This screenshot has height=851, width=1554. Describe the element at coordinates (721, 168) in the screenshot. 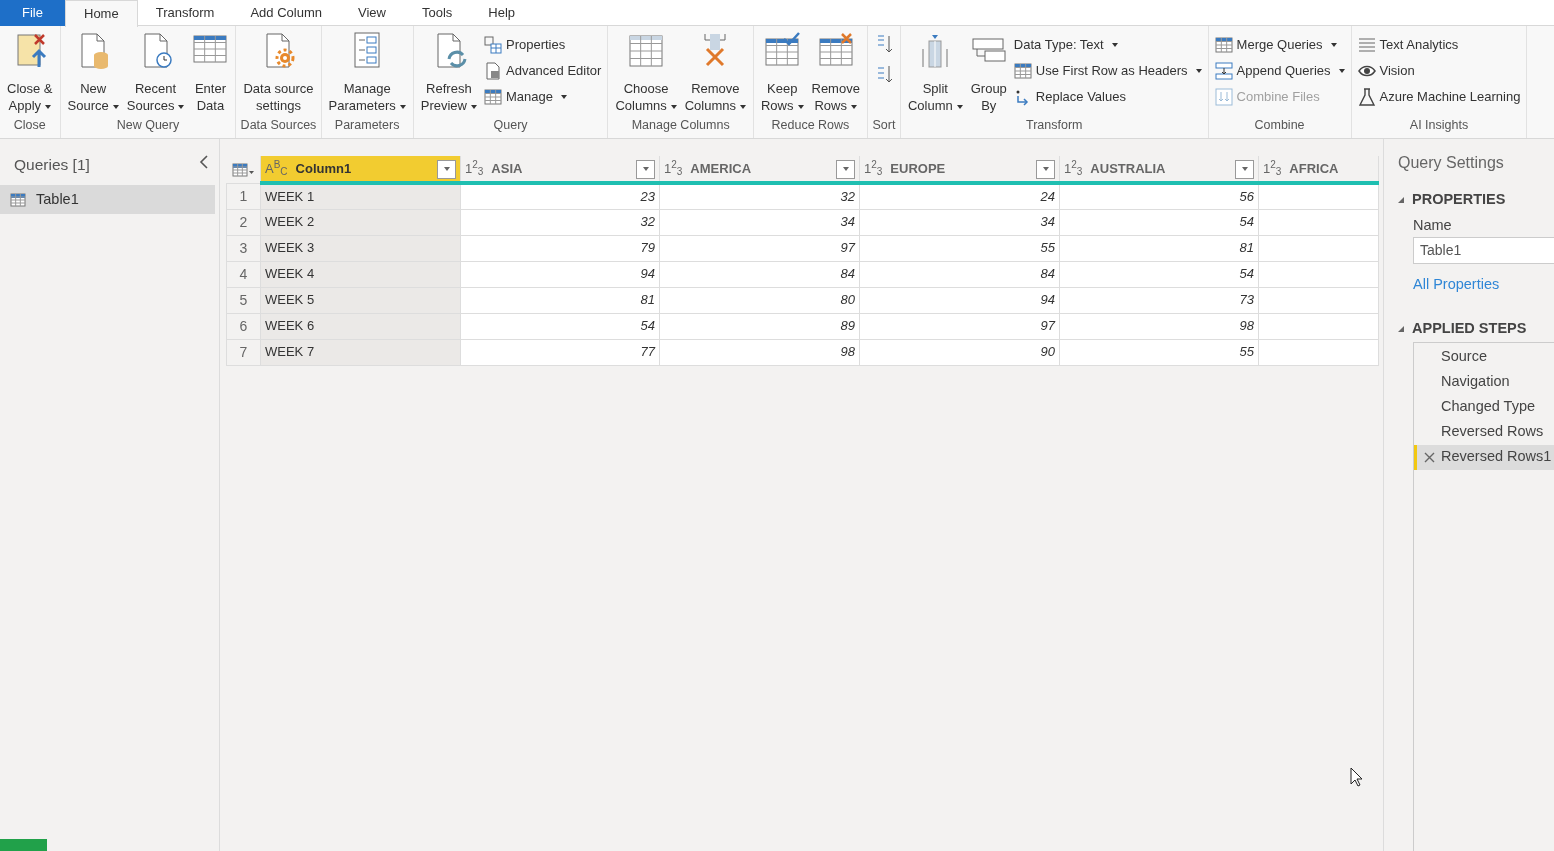

I see `column-title: AMERICA` at that location.